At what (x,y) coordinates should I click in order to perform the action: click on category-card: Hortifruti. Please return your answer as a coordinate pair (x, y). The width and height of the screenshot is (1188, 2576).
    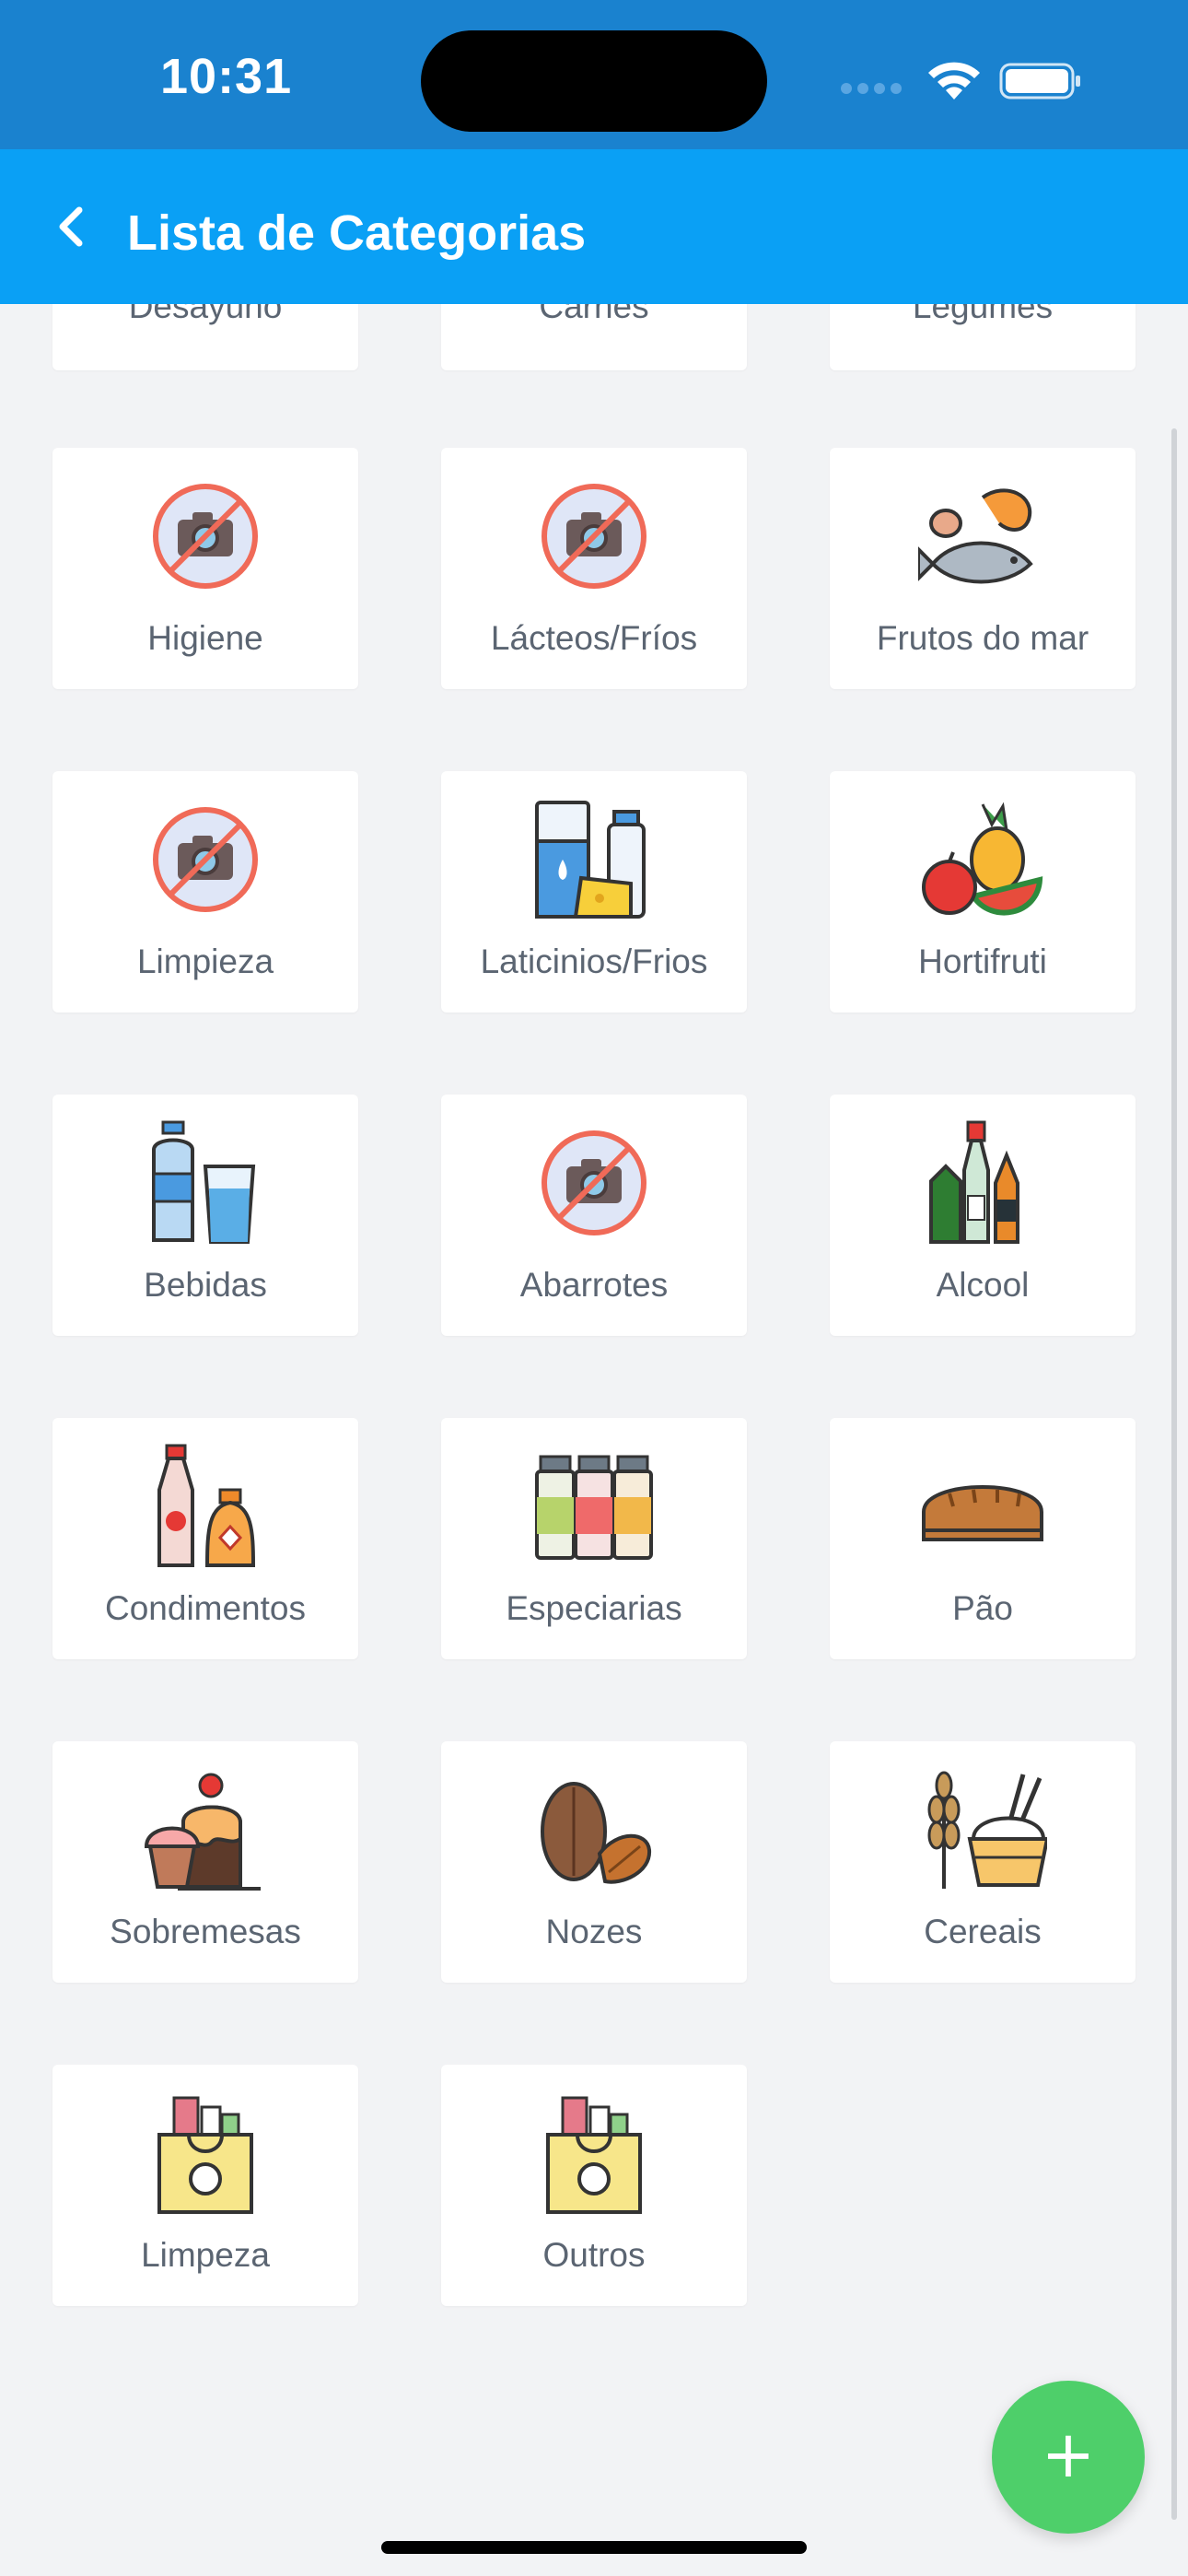
    Looking at the image, I should click on (983, 892).